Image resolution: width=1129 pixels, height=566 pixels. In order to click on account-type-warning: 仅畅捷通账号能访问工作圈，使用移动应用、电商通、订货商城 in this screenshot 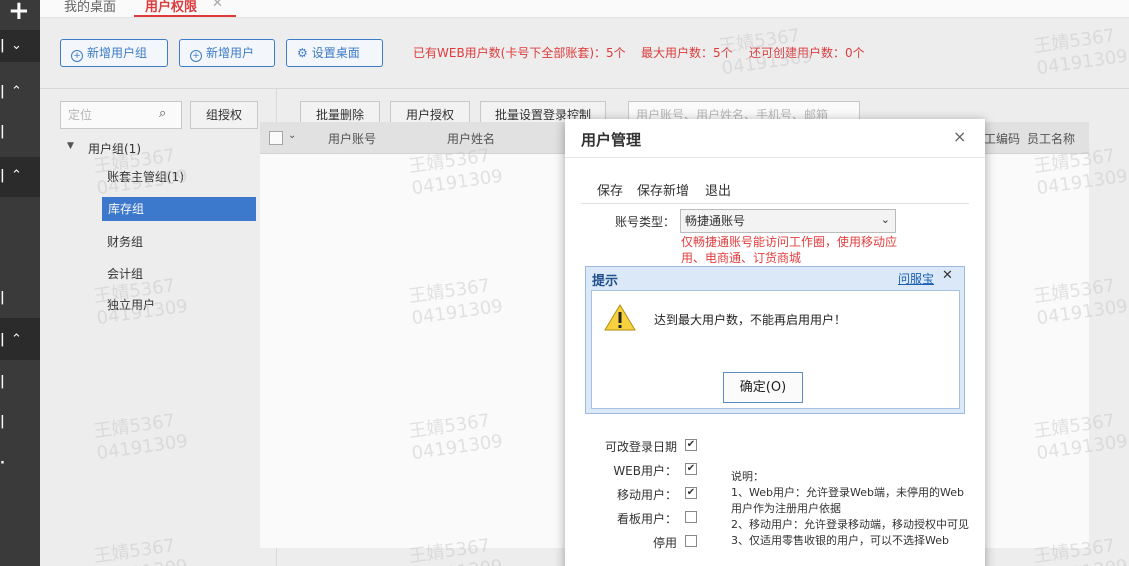, I will do `click(789, 250)`.